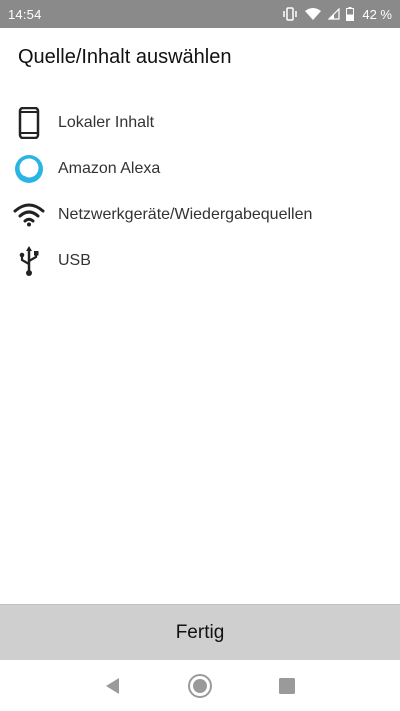 Image resolution: width=400 pixels, height=711 pixels. Describe the element at coordinates (125, 57) in the screenshot. I see `page-title: Quelle/Inhalt auswählen` at that location.